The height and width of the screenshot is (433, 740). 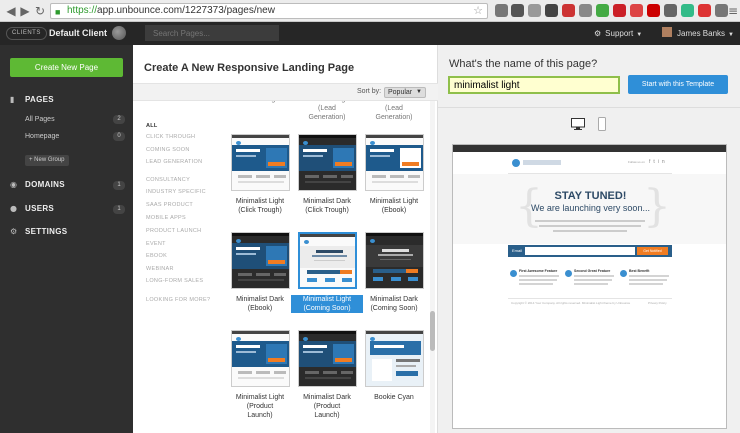 What do you see at coordinates (327, 304) in the screenshot?
I see `template-label: Minimalist Light (Coming Soon)` at bounding box center [327, 304].